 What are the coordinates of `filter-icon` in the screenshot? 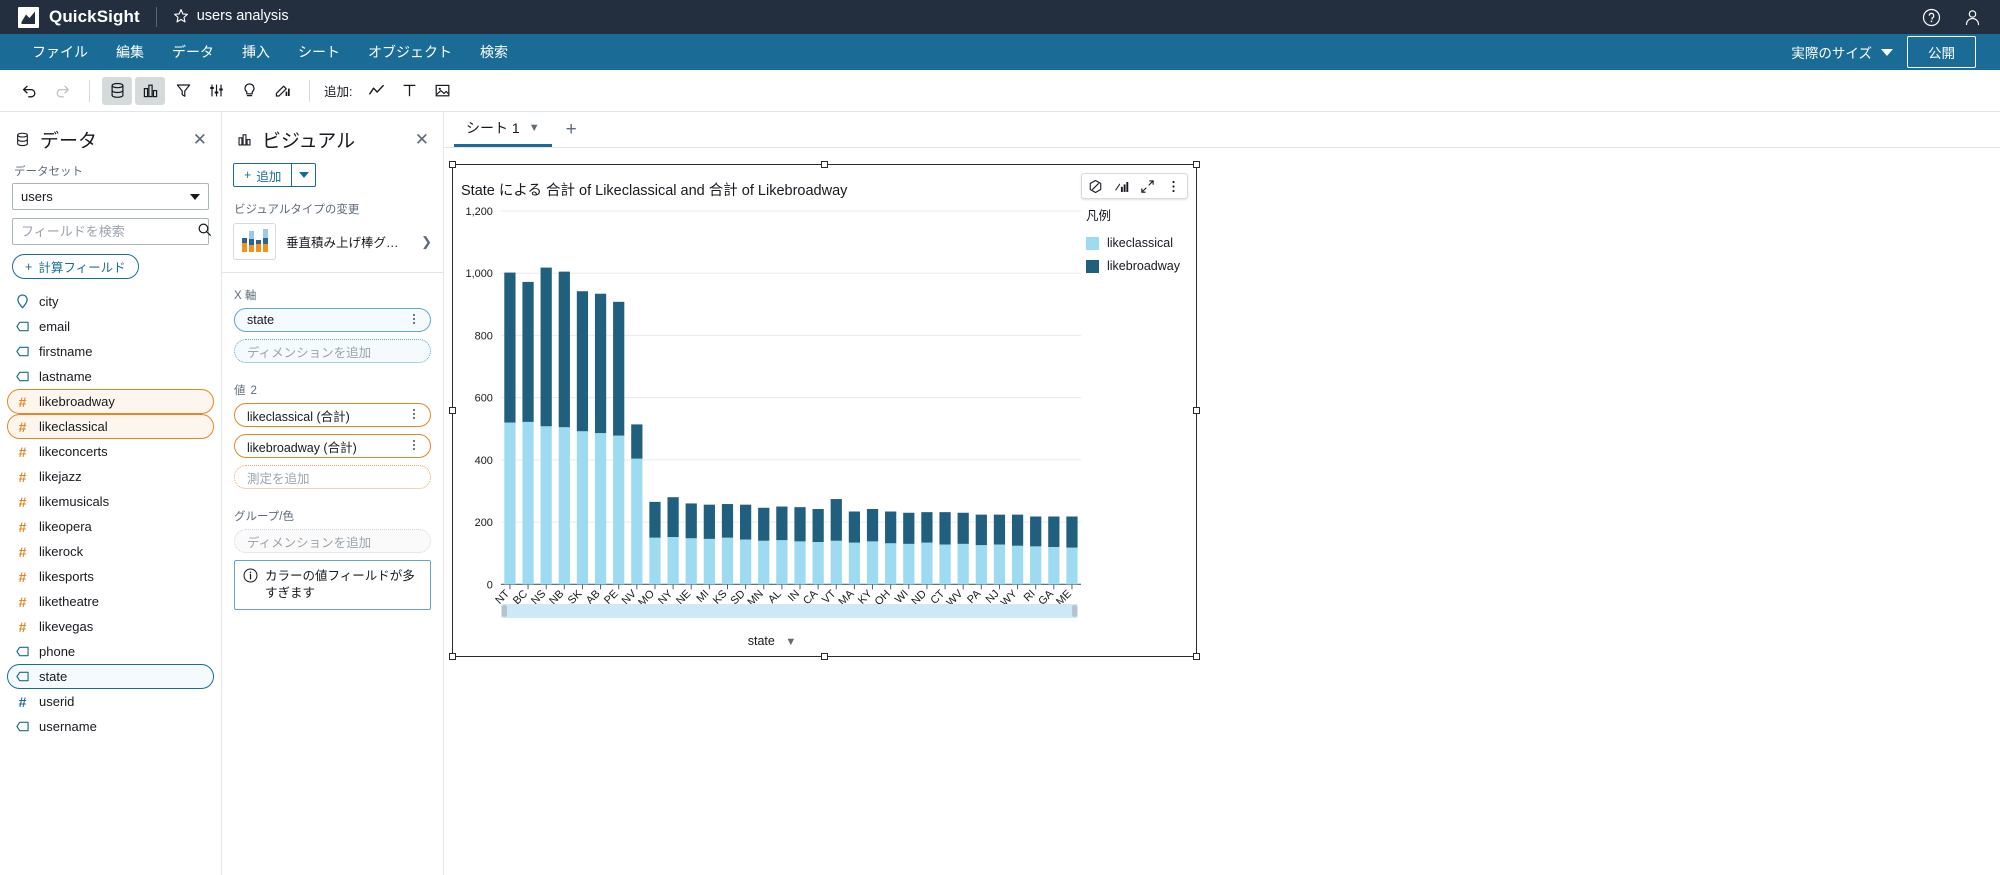 It's located at (183, 91).